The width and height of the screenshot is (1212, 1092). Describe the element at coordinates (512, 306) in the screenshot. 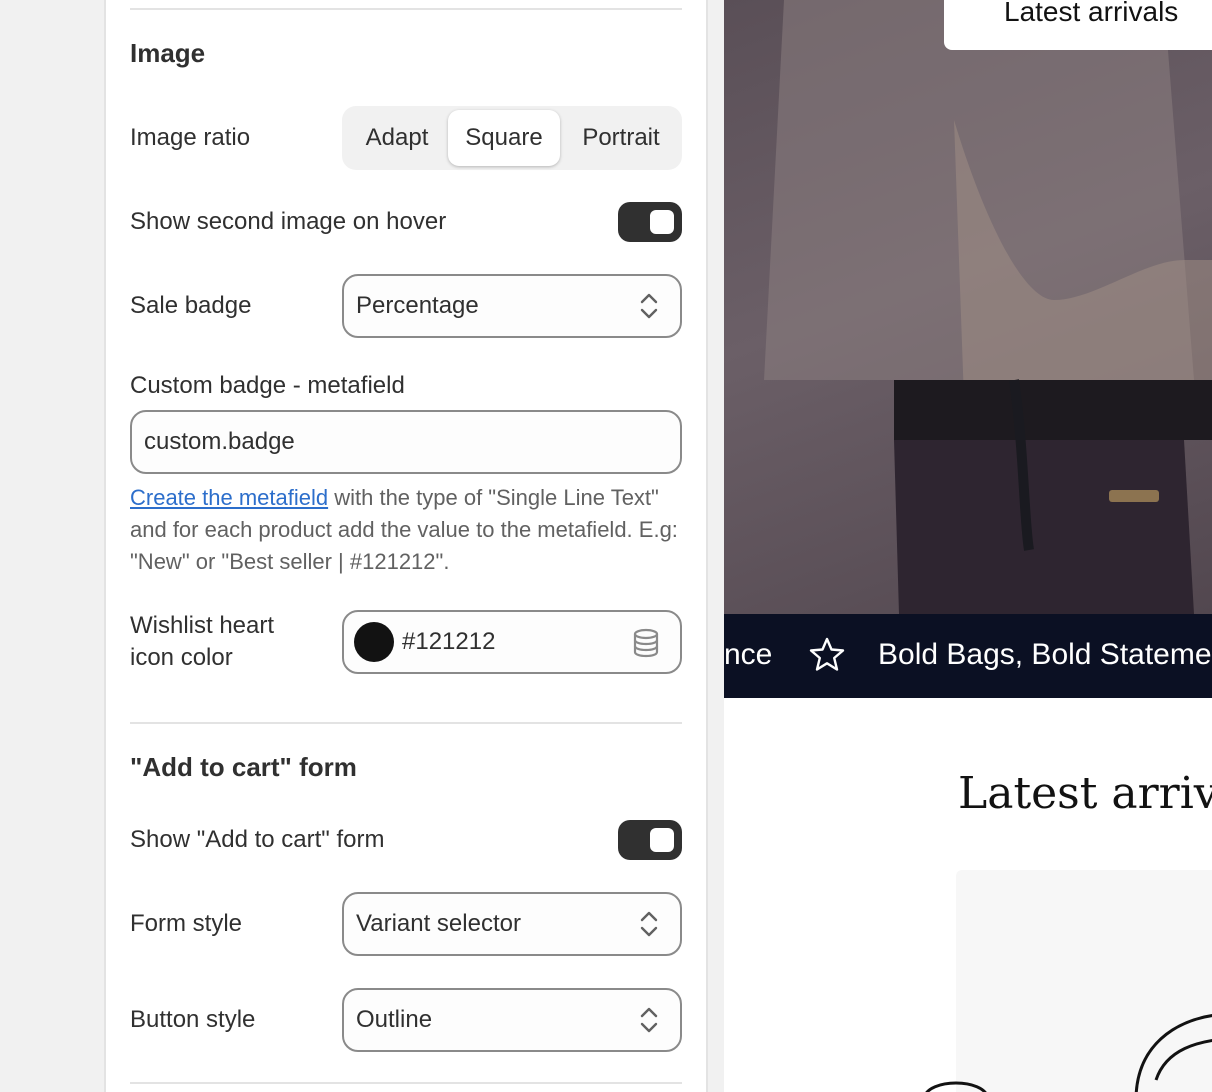

I see `sale-badge-select: Percentage` at that location.